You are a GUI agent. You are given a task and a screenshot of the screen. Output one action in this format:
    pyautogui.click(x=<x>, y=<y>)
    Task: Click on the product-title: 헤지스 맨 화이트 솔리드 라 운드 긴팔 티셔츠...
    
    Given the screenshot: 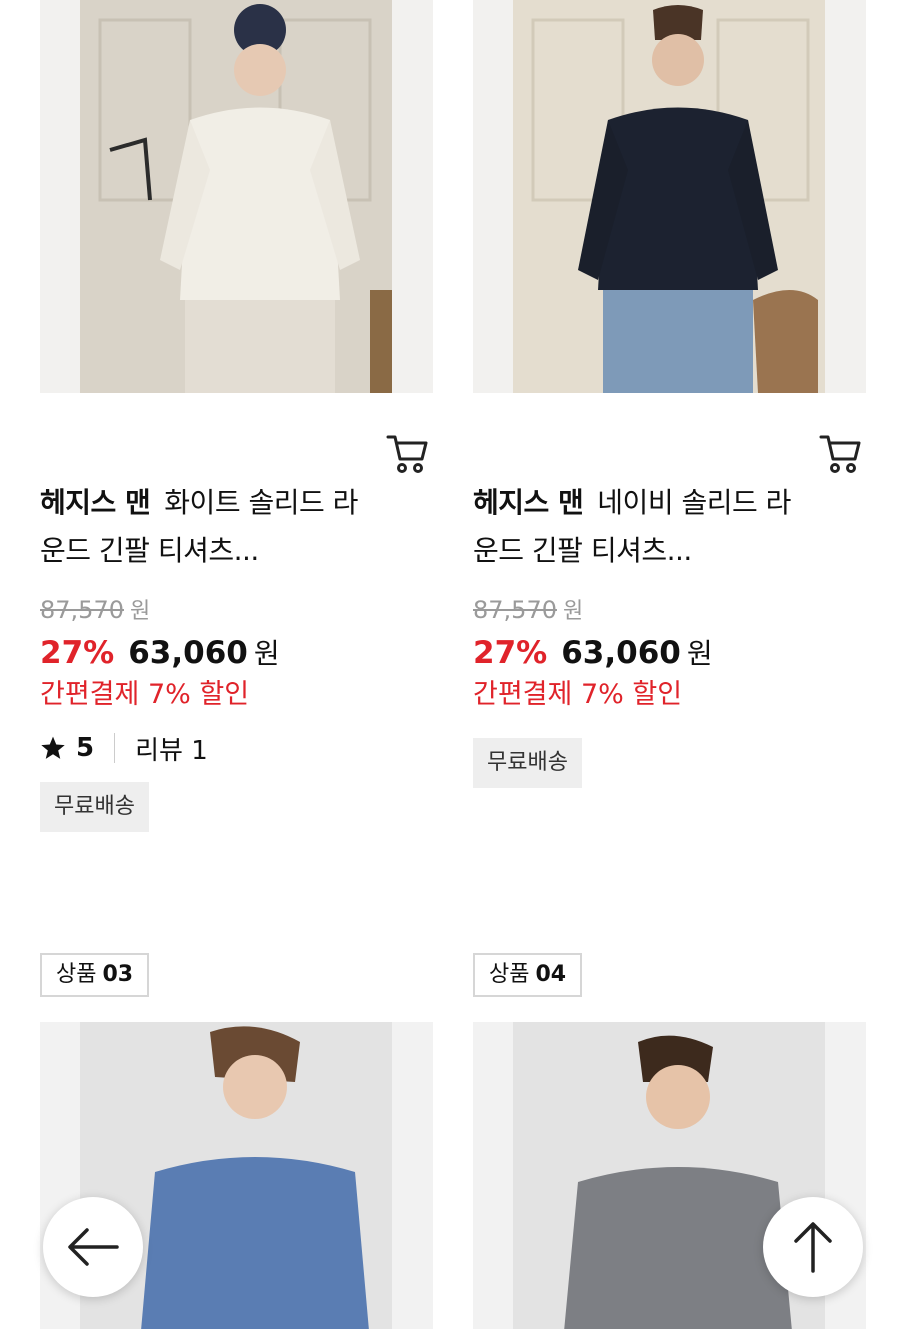 What is the action you would take?
    pyautogui.click(x=236, y=527)
    